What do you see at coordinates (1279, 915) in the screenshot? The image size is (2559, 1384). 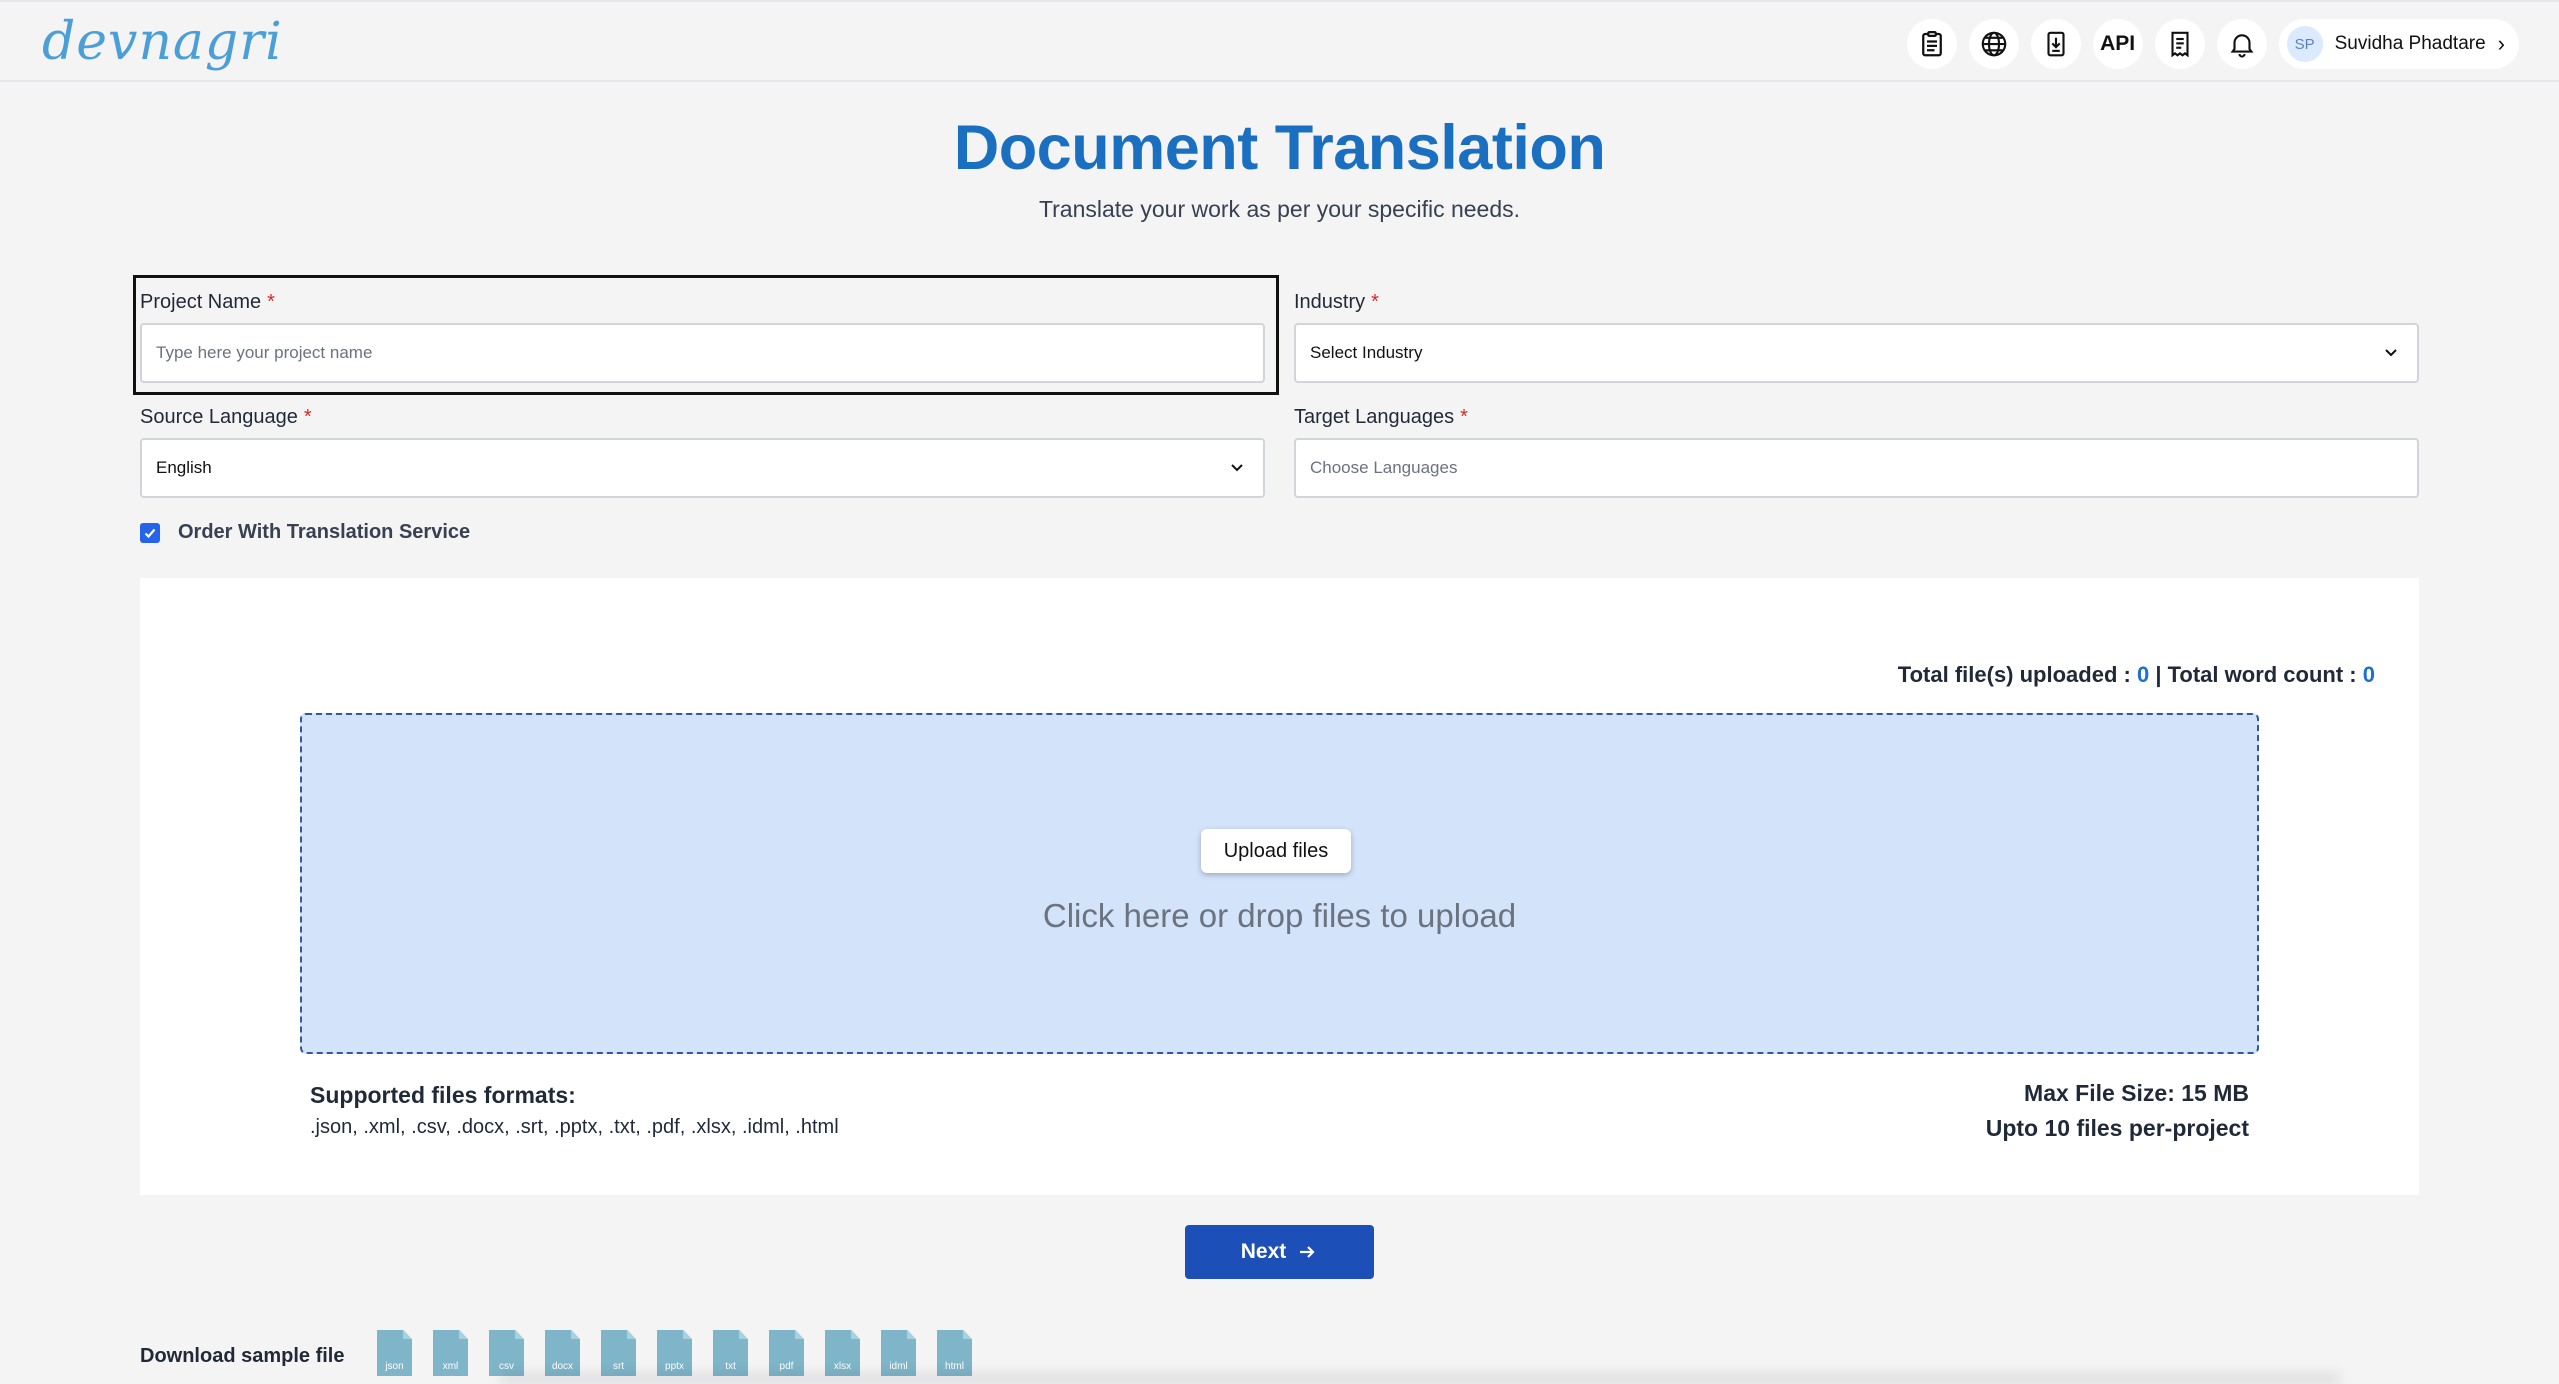 I see `dropzone-hint: Click here or drop files to upload` at bounding box center [1279, 915].